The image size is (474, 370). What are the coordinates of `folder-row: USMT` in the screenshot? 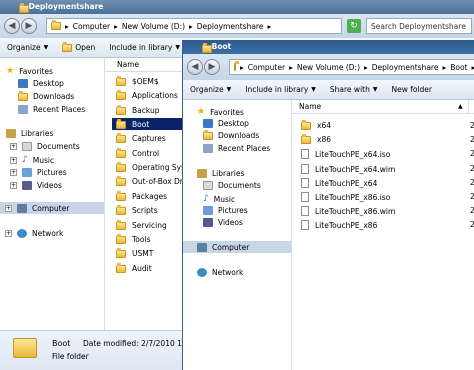 It's located at (135, 252).